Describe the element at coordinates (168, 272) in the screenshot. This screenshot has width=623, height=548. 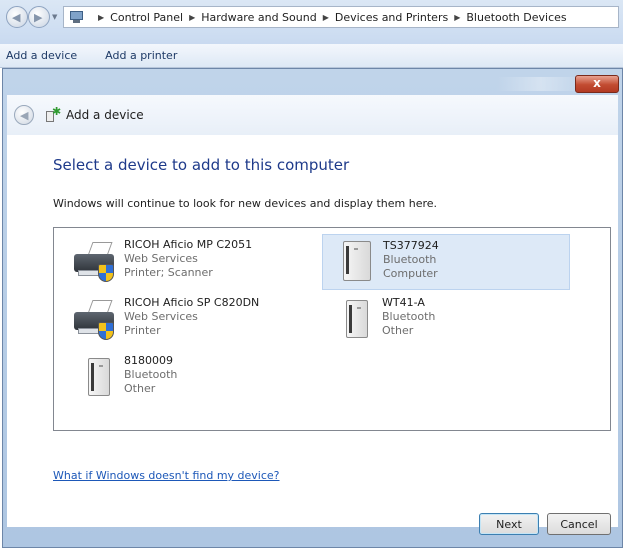
I see `device-category: Printer; Scanner` at that location.